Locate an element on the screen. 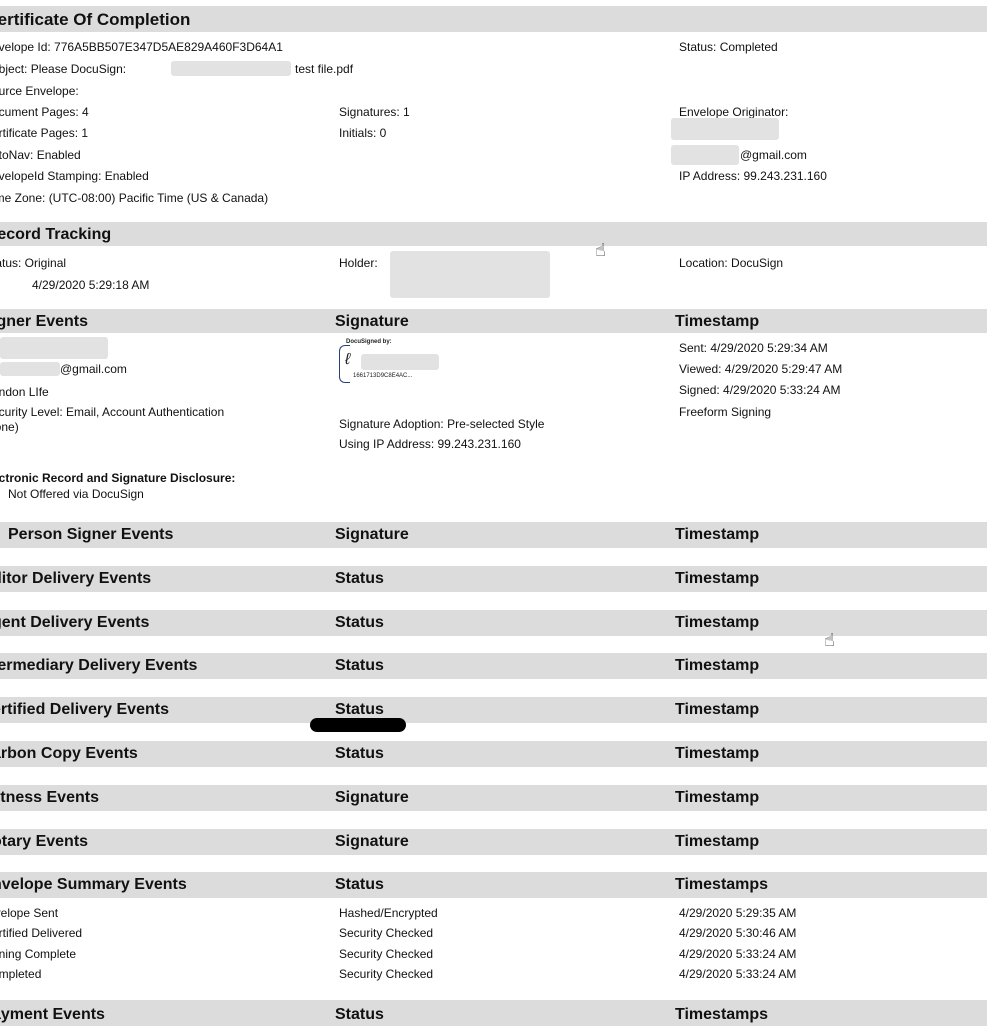 This screenshot has width=987, height=1026. certificate-pages: ertificate Pages: 1 is located at coordinates (44, 133).